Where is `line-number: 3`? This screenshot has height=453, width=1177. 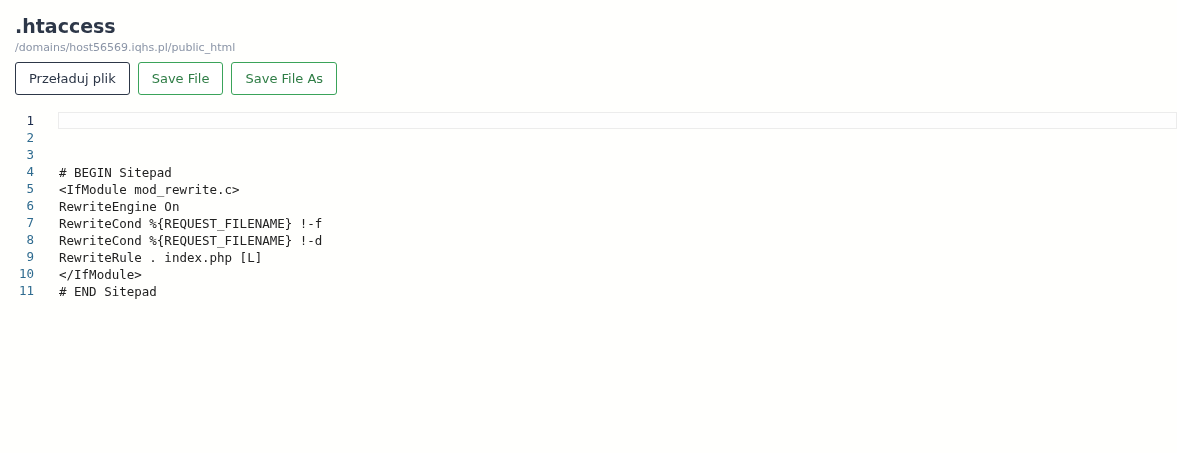
line-number: 3 is located at coordinates (30, 154).